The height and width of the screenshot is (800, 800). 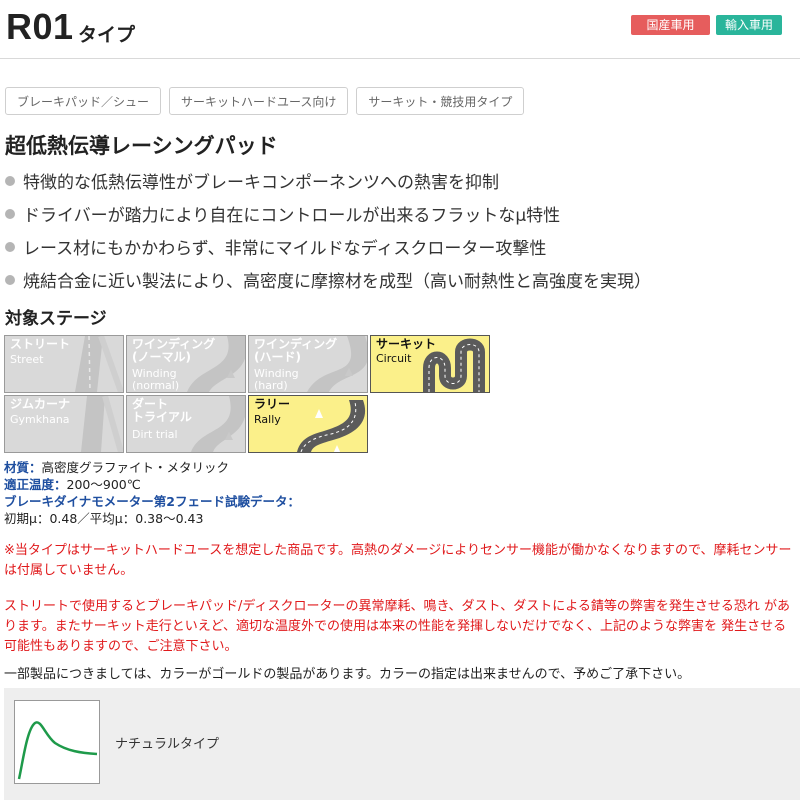 I want to click on stage-winding-hard: ワインディング (ハード) Winding (hard), so click(x=308, y=364).